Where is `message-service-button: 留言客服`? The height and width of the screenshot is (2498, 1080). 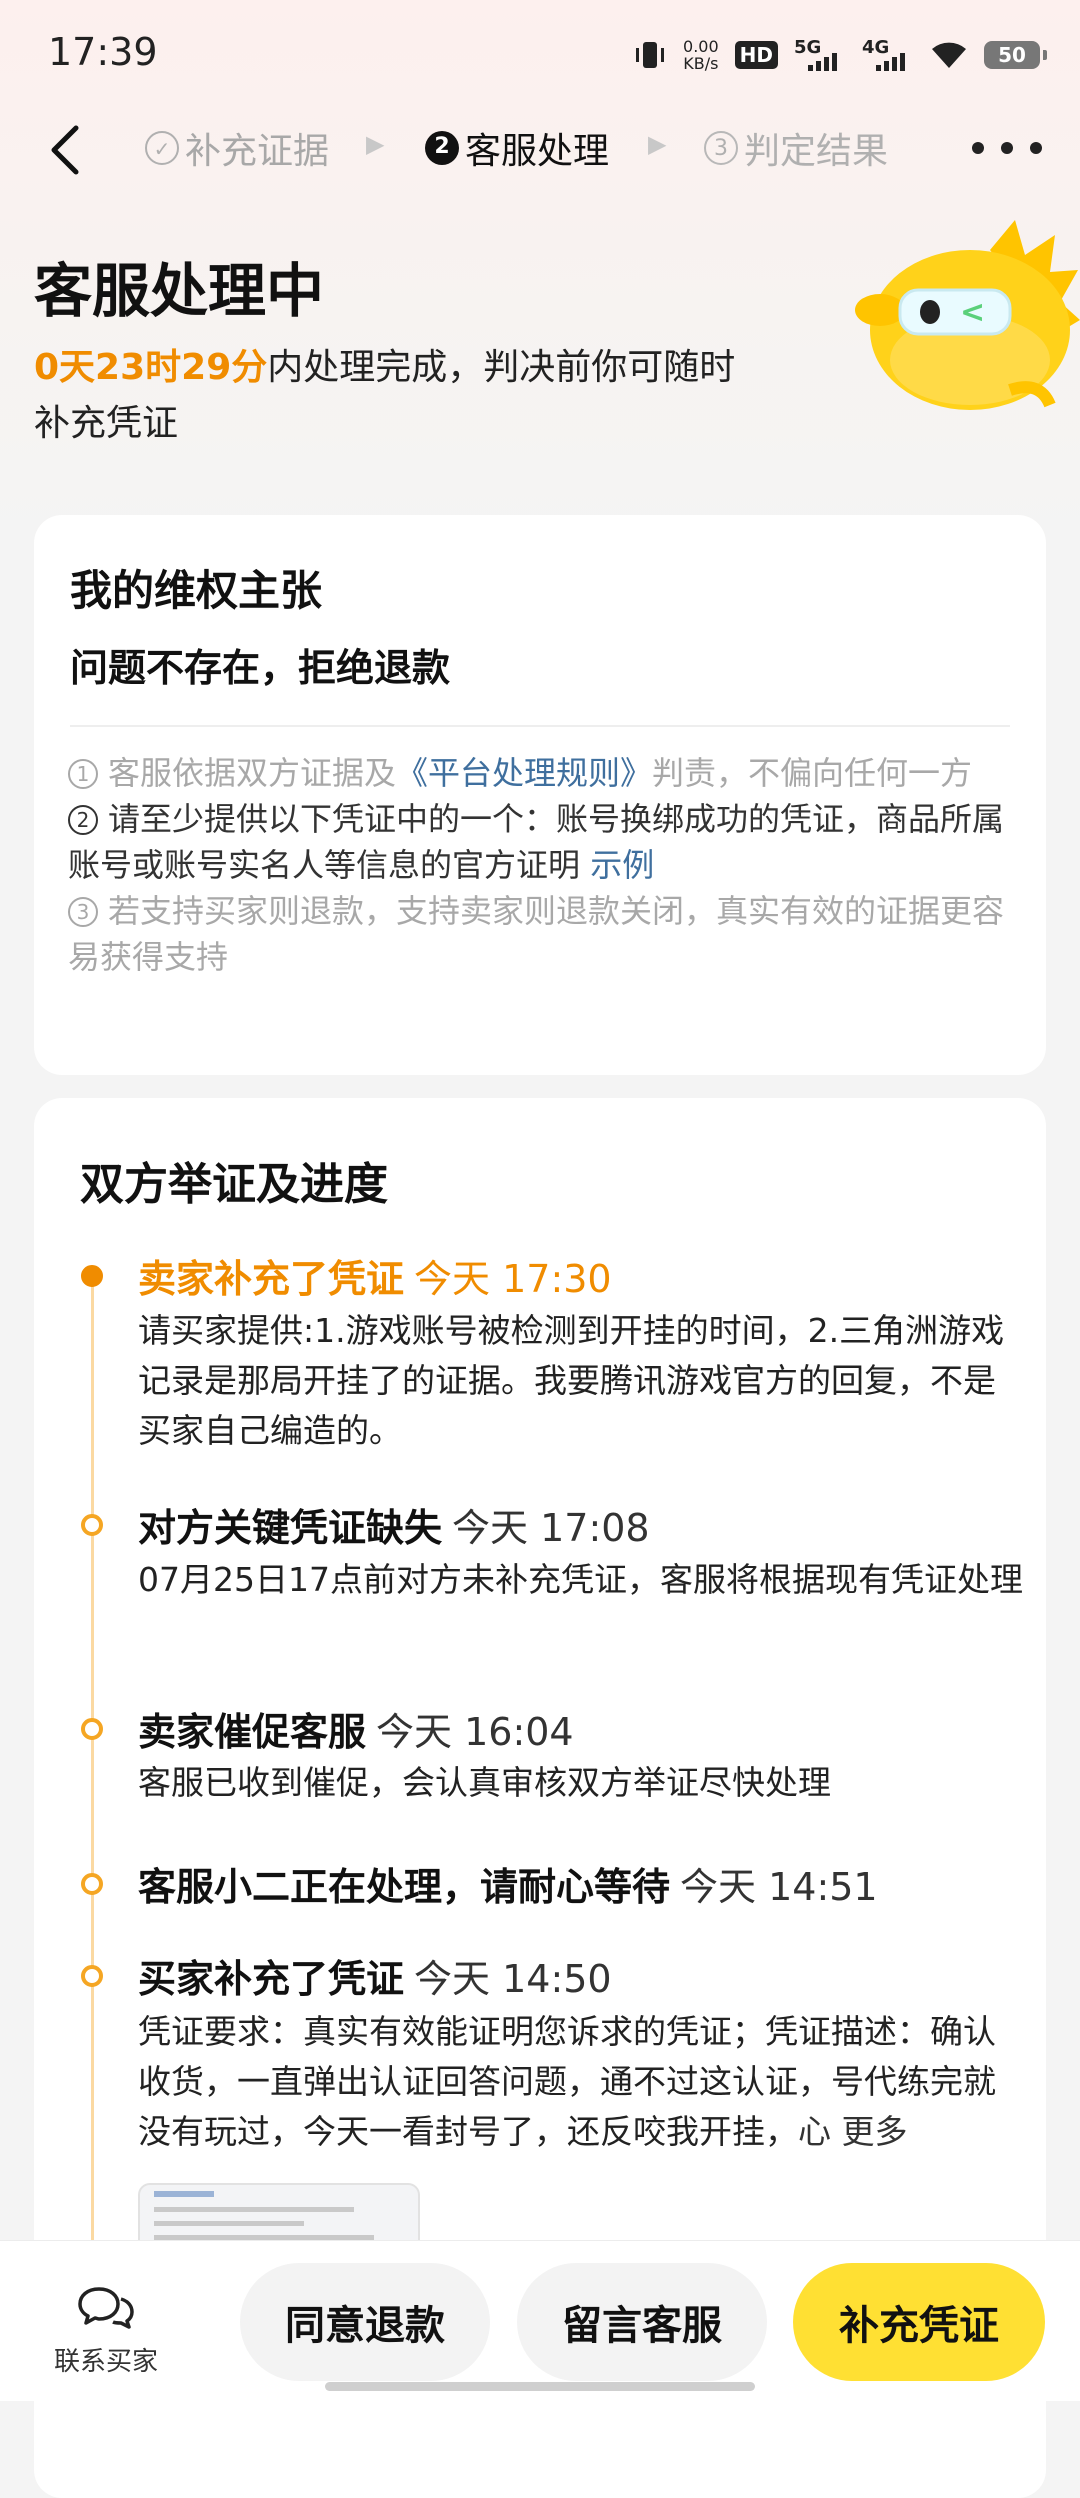
message-service-button: 留言客服 is located at coordinates (642, 2322).